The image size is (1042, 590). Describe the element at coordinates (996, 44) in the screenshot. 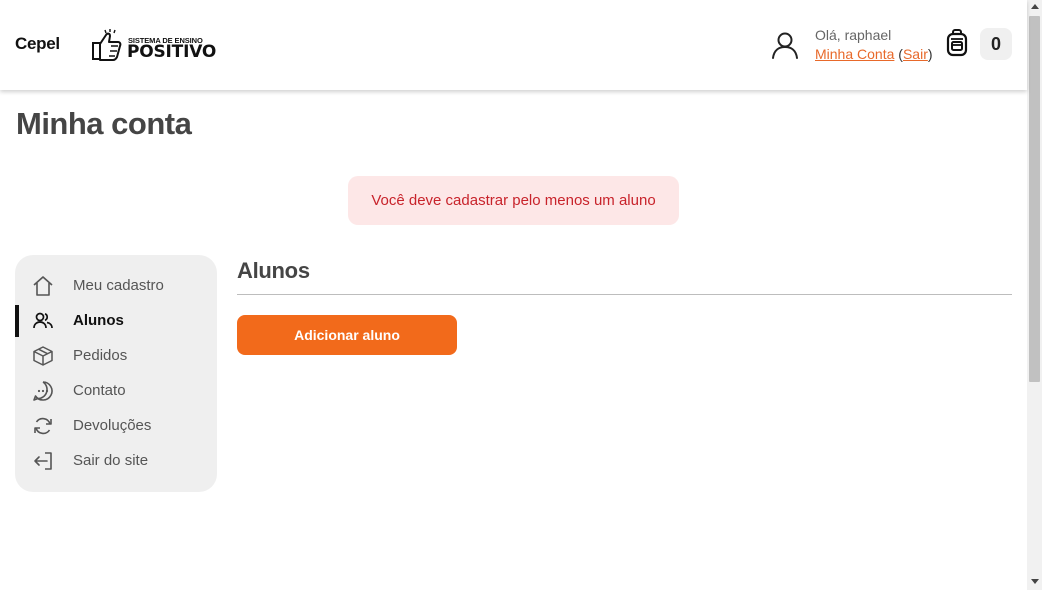

I see `cart-count-badge: 0` at that location.